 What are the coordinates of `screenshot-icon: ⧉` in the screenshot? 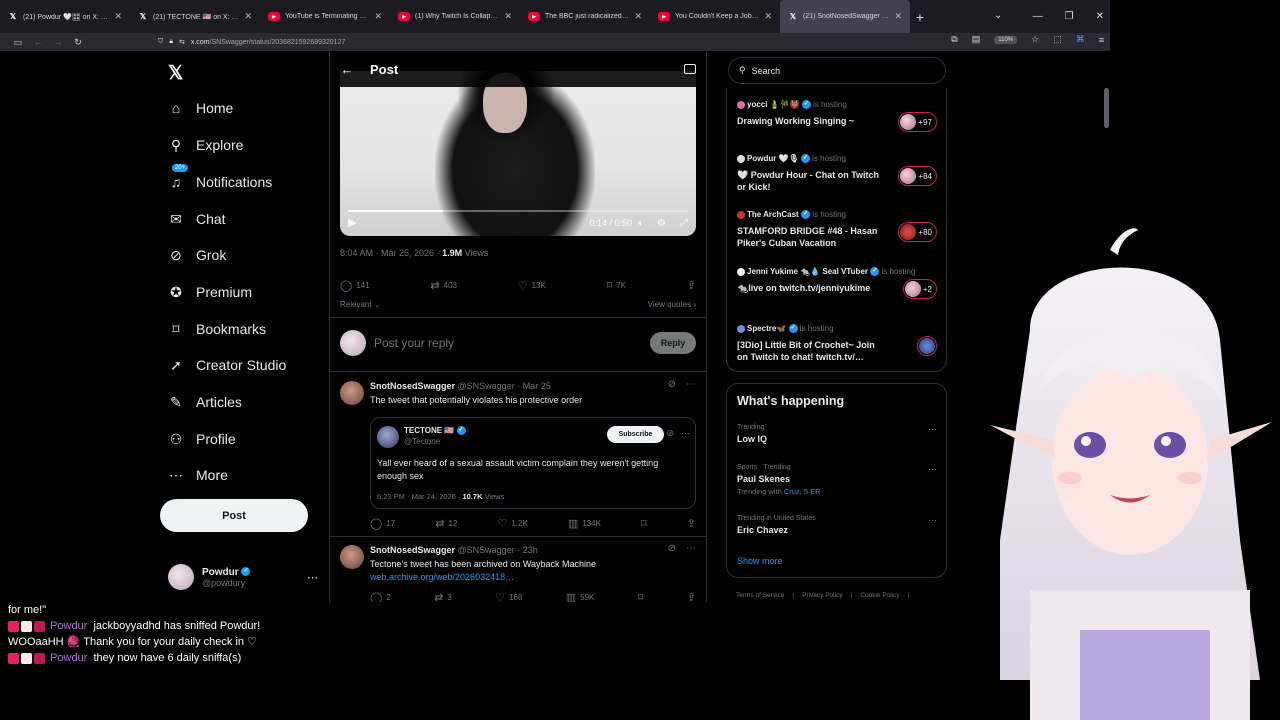 It's located at (954, 39).